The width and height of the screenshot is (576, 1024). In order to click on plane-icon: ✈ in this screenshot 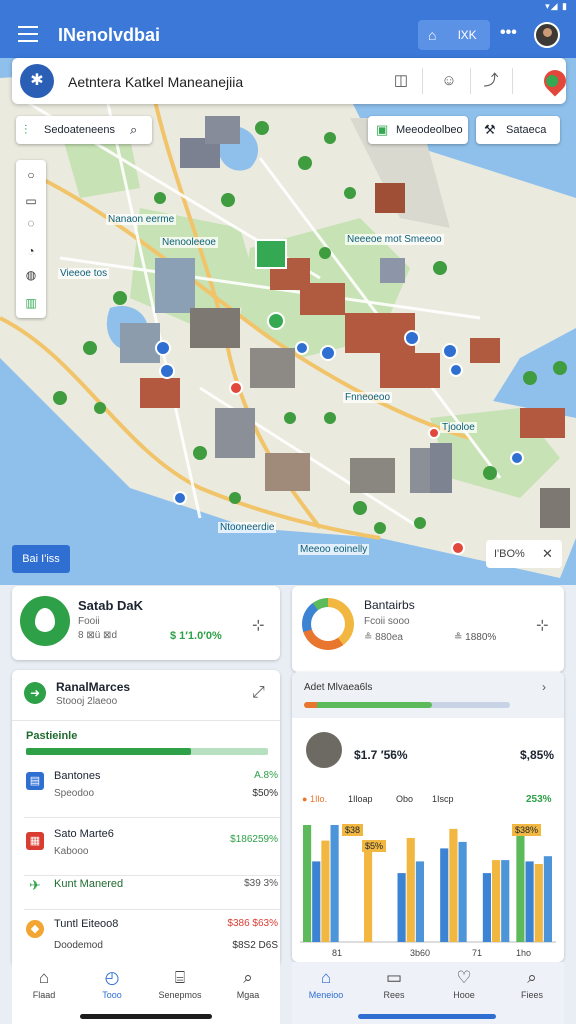, I will do `click(35, 885)`.